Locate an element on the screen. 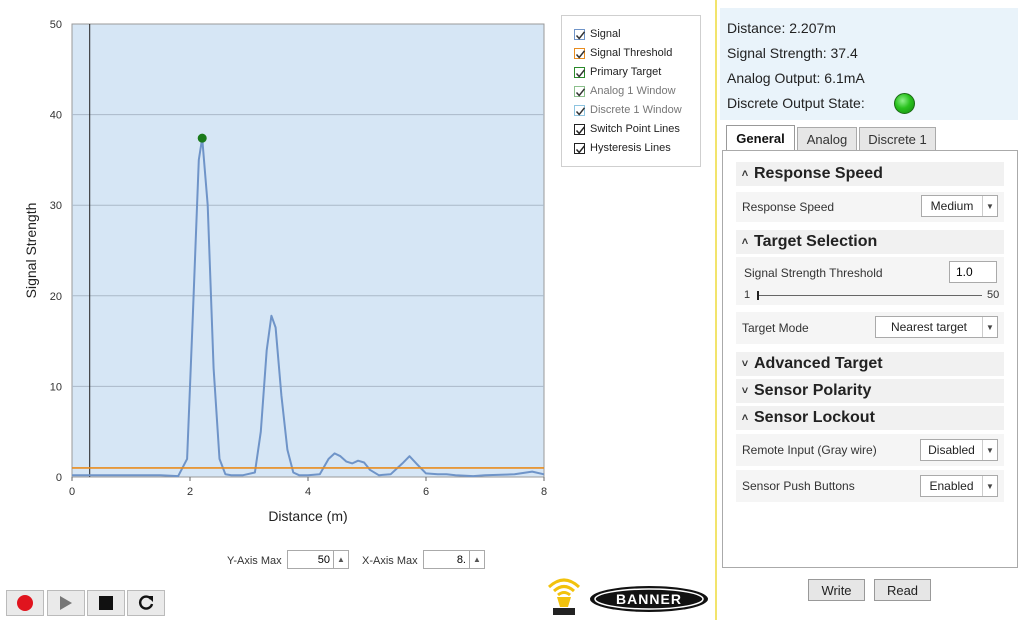  legend-item: Analog 1 Window is located at coordinates (625, 91).